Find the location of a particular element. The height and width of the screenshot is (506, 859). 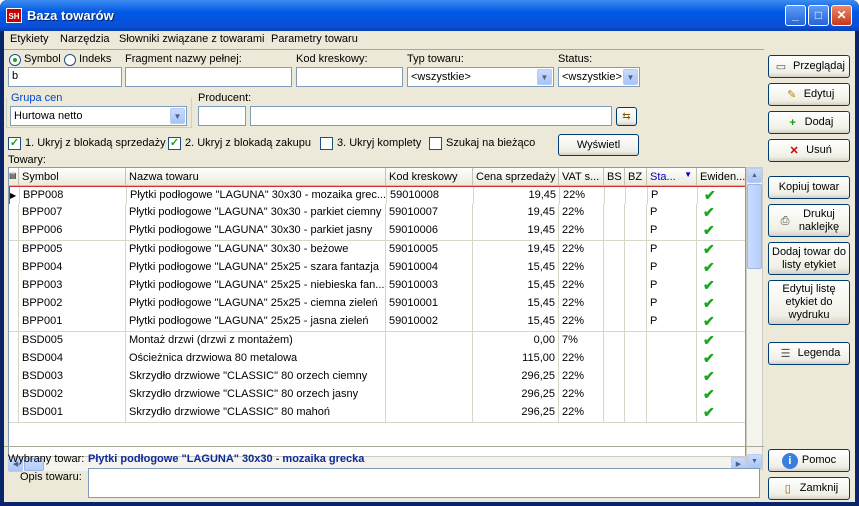

producer-code-input is located at coordinates (222, 116).